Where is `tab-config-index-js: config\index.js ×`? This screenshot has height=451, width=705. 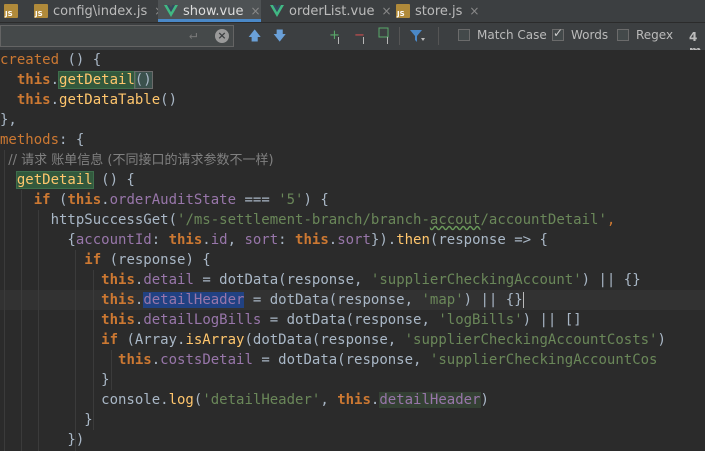
tab-config-index-js: config\index.js × is located at coordinates (96, 11).